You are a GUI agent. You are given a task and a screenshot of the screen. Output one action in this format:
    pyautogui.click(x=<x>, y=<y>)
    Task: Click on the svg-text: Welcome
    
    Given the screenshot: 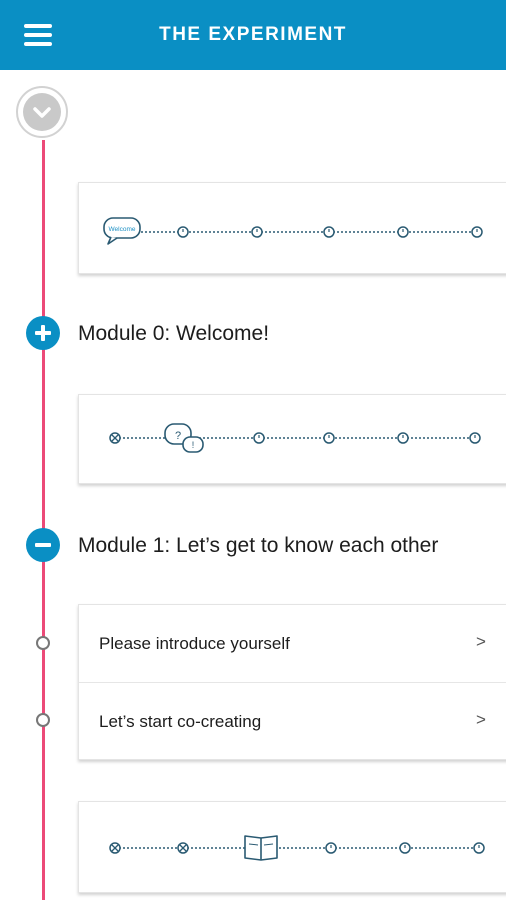 What is the action you would take?
    pyautogui.click(x=122, y=229)
    